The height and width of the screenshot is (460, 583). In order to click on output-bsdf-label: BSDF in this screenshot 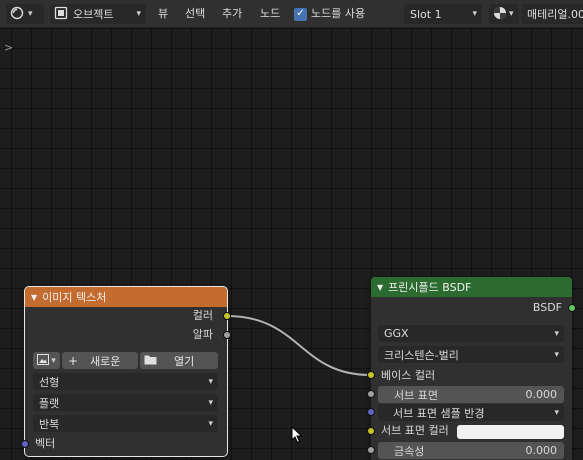, I will do `click(547, 307)`.